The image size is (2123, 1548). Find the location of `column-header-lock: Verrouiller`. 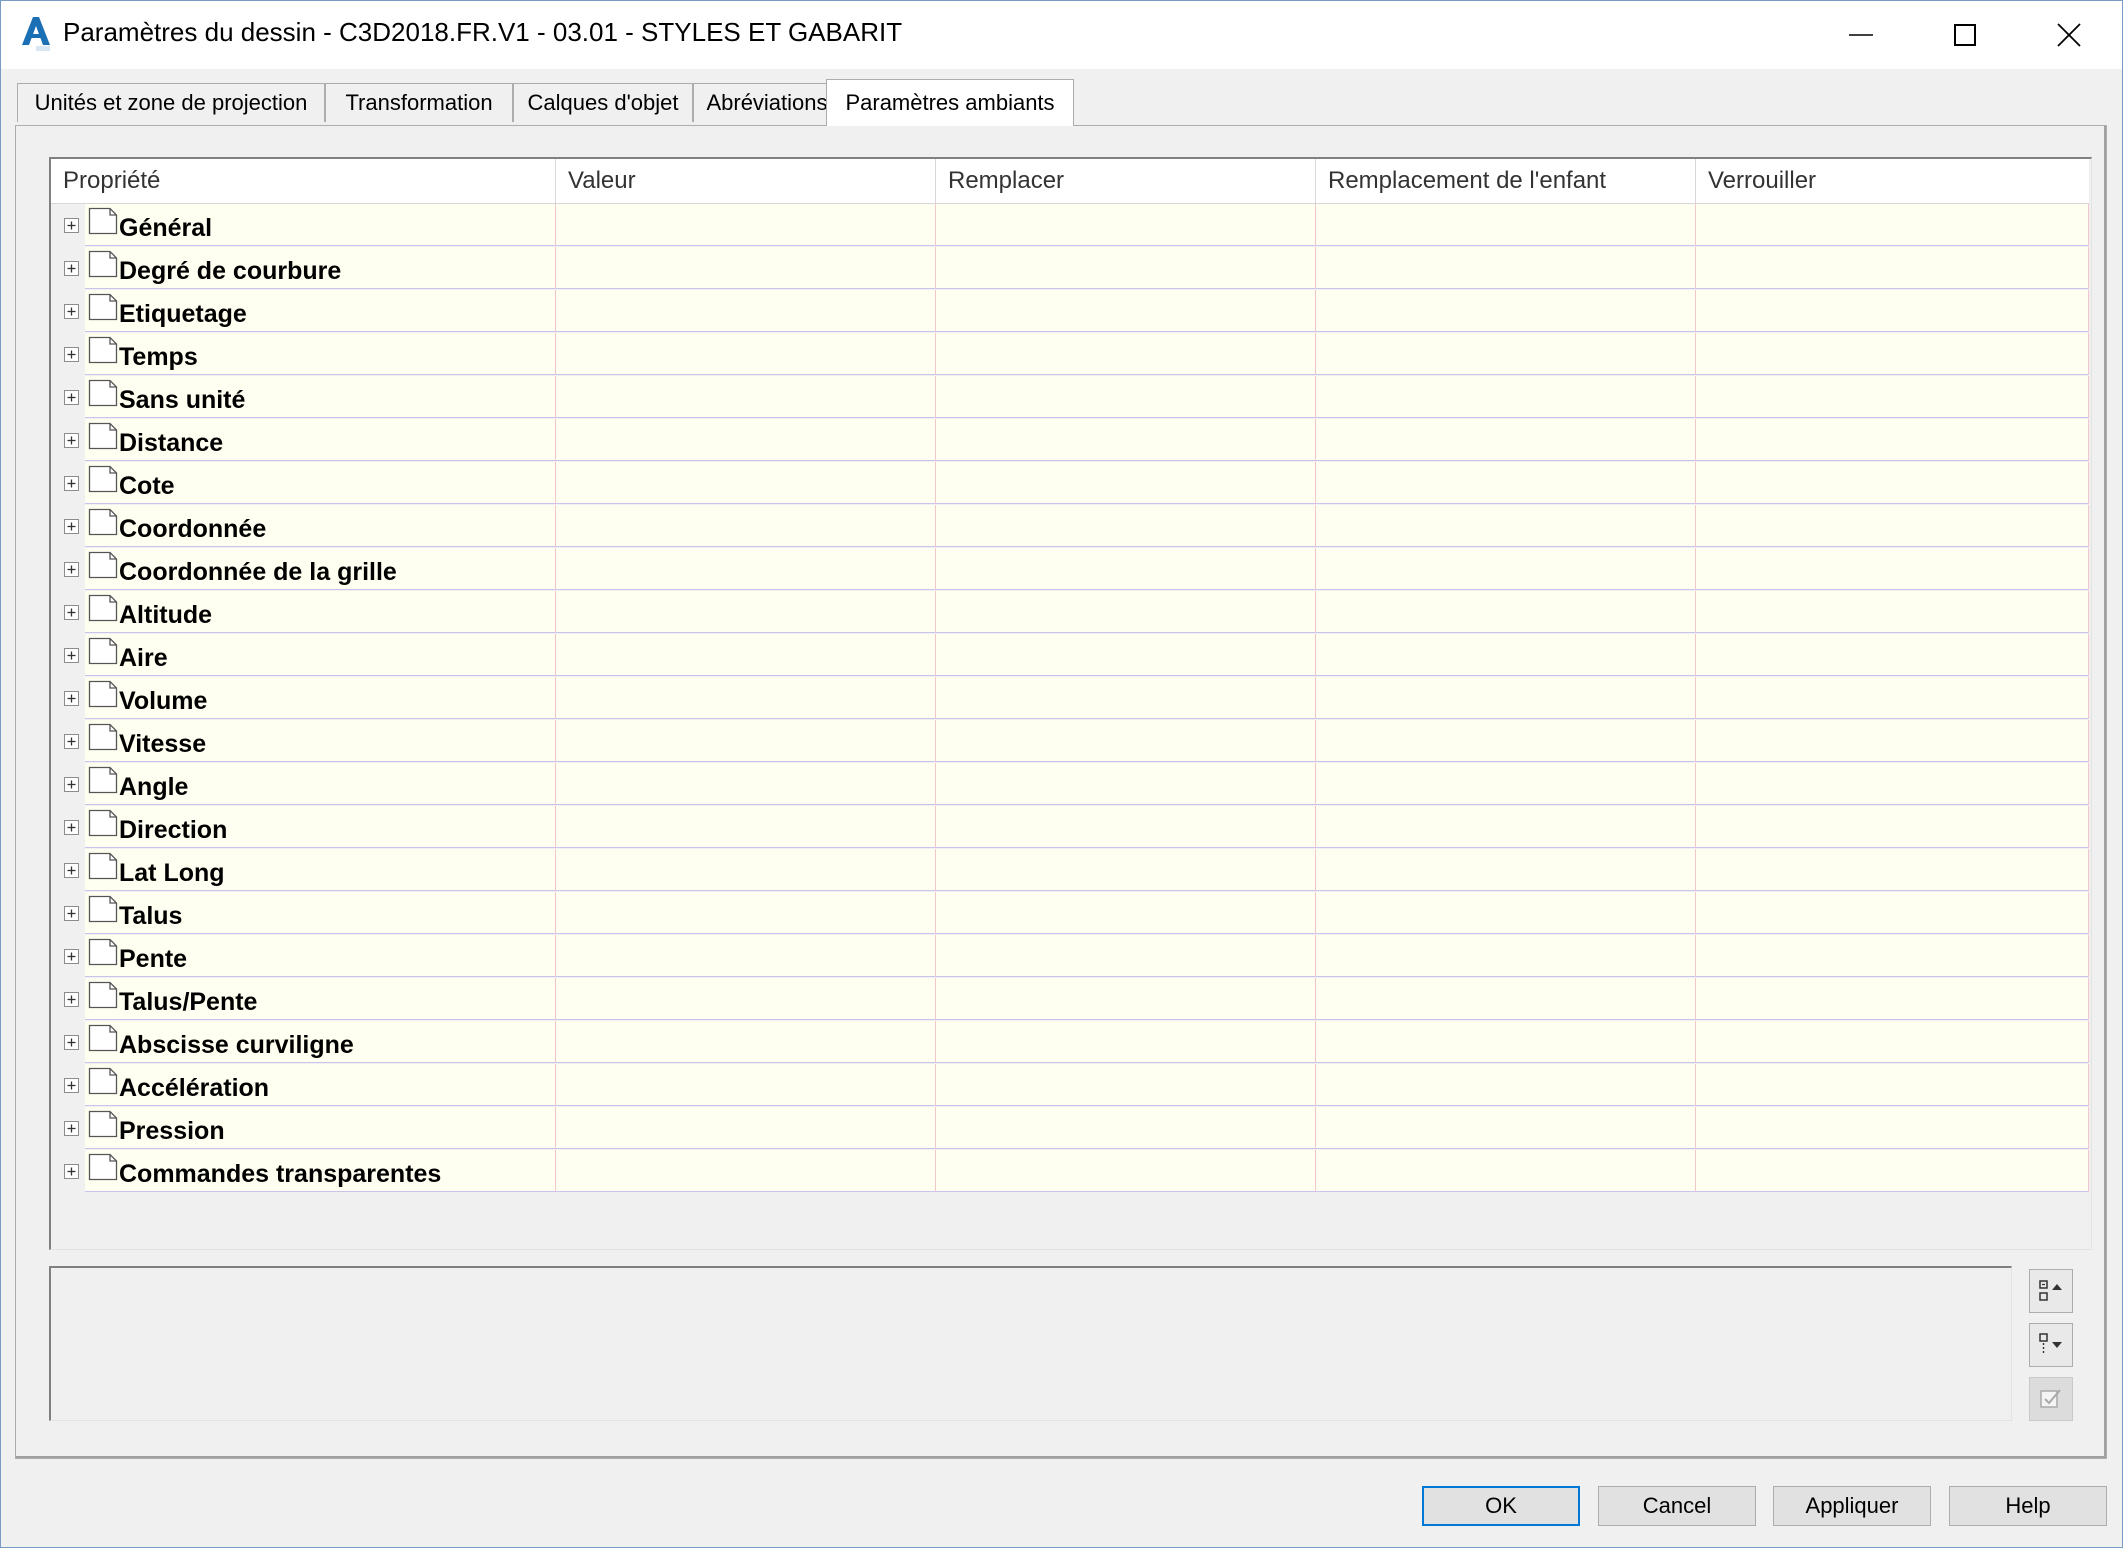

column-header-lock: Verrouiller is located at coordinates (1892, 181).